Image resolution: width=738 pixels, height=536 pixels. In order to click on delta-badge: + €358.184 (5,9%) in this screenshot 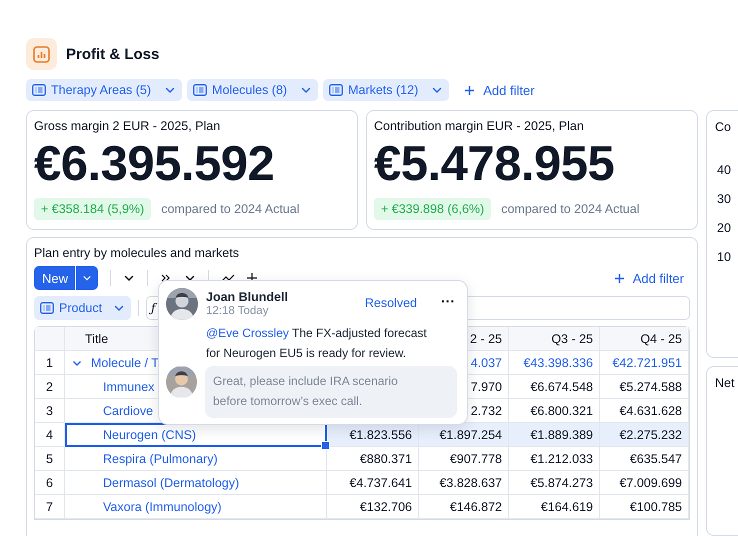, I will do `click(93, 209)`.